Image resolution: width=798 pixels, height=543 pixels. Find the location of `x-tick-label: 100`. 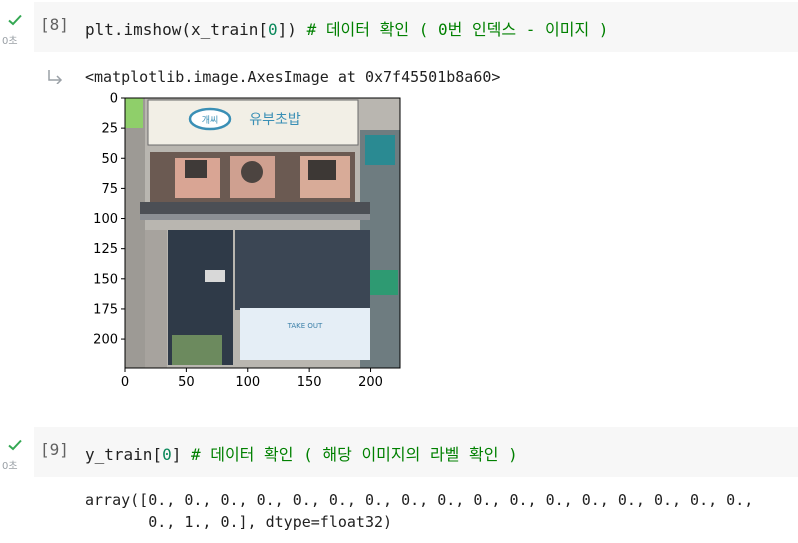

x-tick-label: 100 is located at coordinates (247, 382).